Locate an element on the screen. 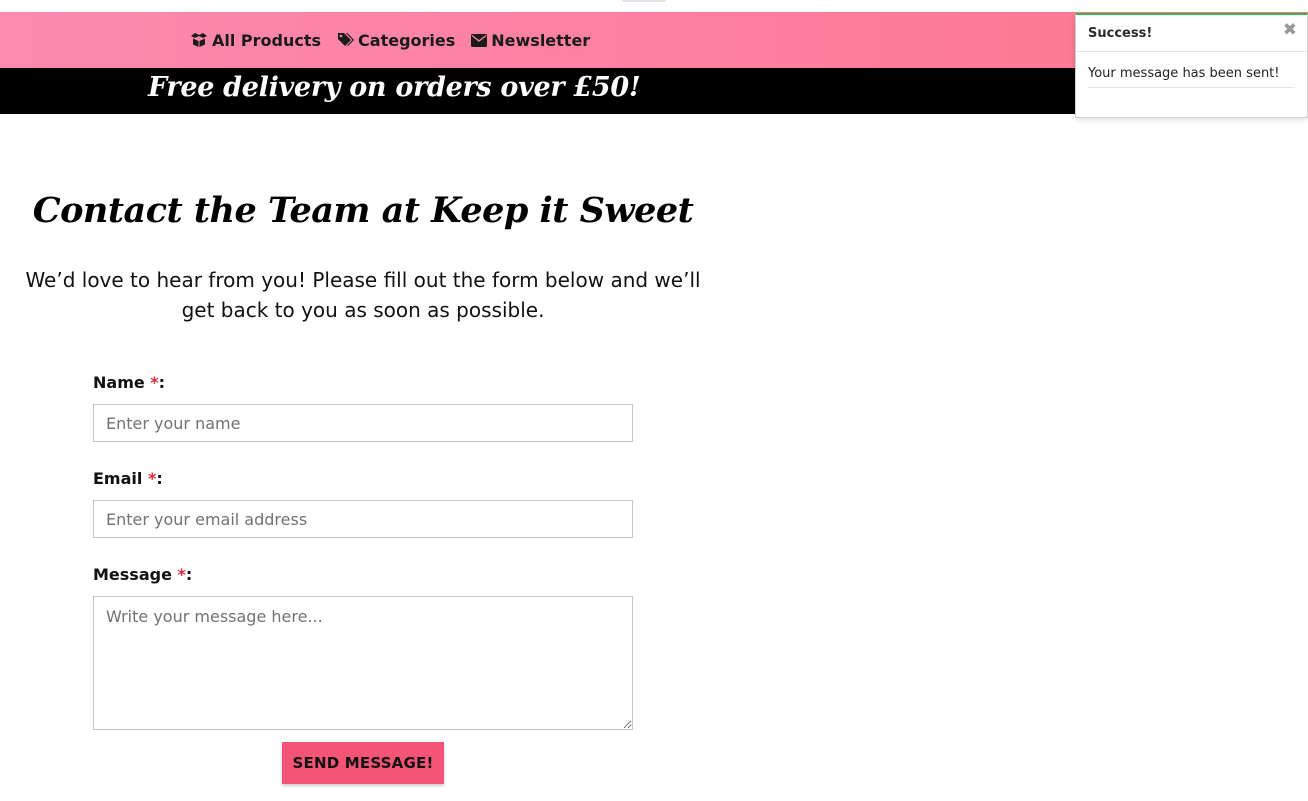 This screenshot has height=801, width=1308. message-textarea is located at coordinates (363, 663).